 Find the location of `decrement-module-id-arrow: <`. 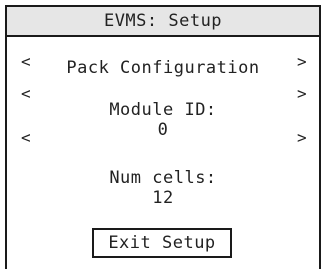

decrement-module-id-arrow: < is located at coordinates (26, 138).